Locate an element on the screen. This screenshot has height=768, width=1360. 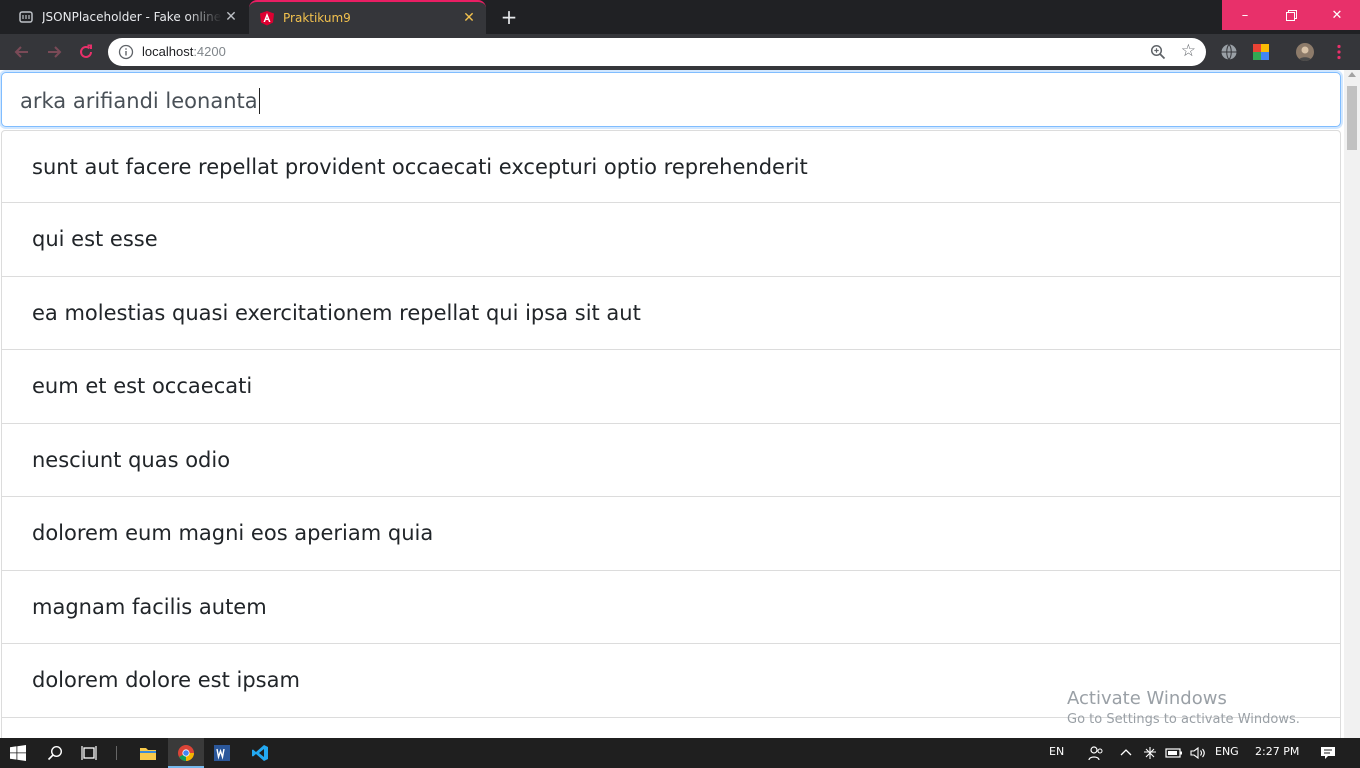
post-title: magnam facilis autem is located at coordinates (149, 606).